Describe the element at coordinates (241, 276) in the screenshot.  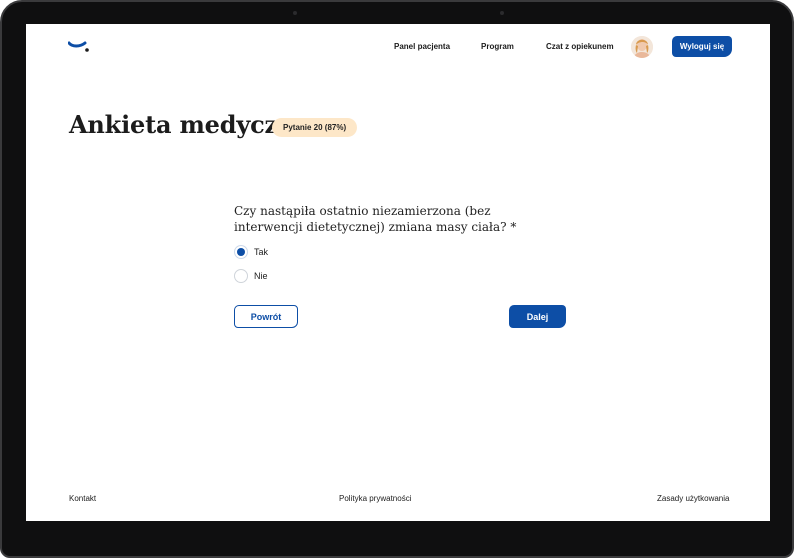
I see `radio-unchecked-icon` at that location.